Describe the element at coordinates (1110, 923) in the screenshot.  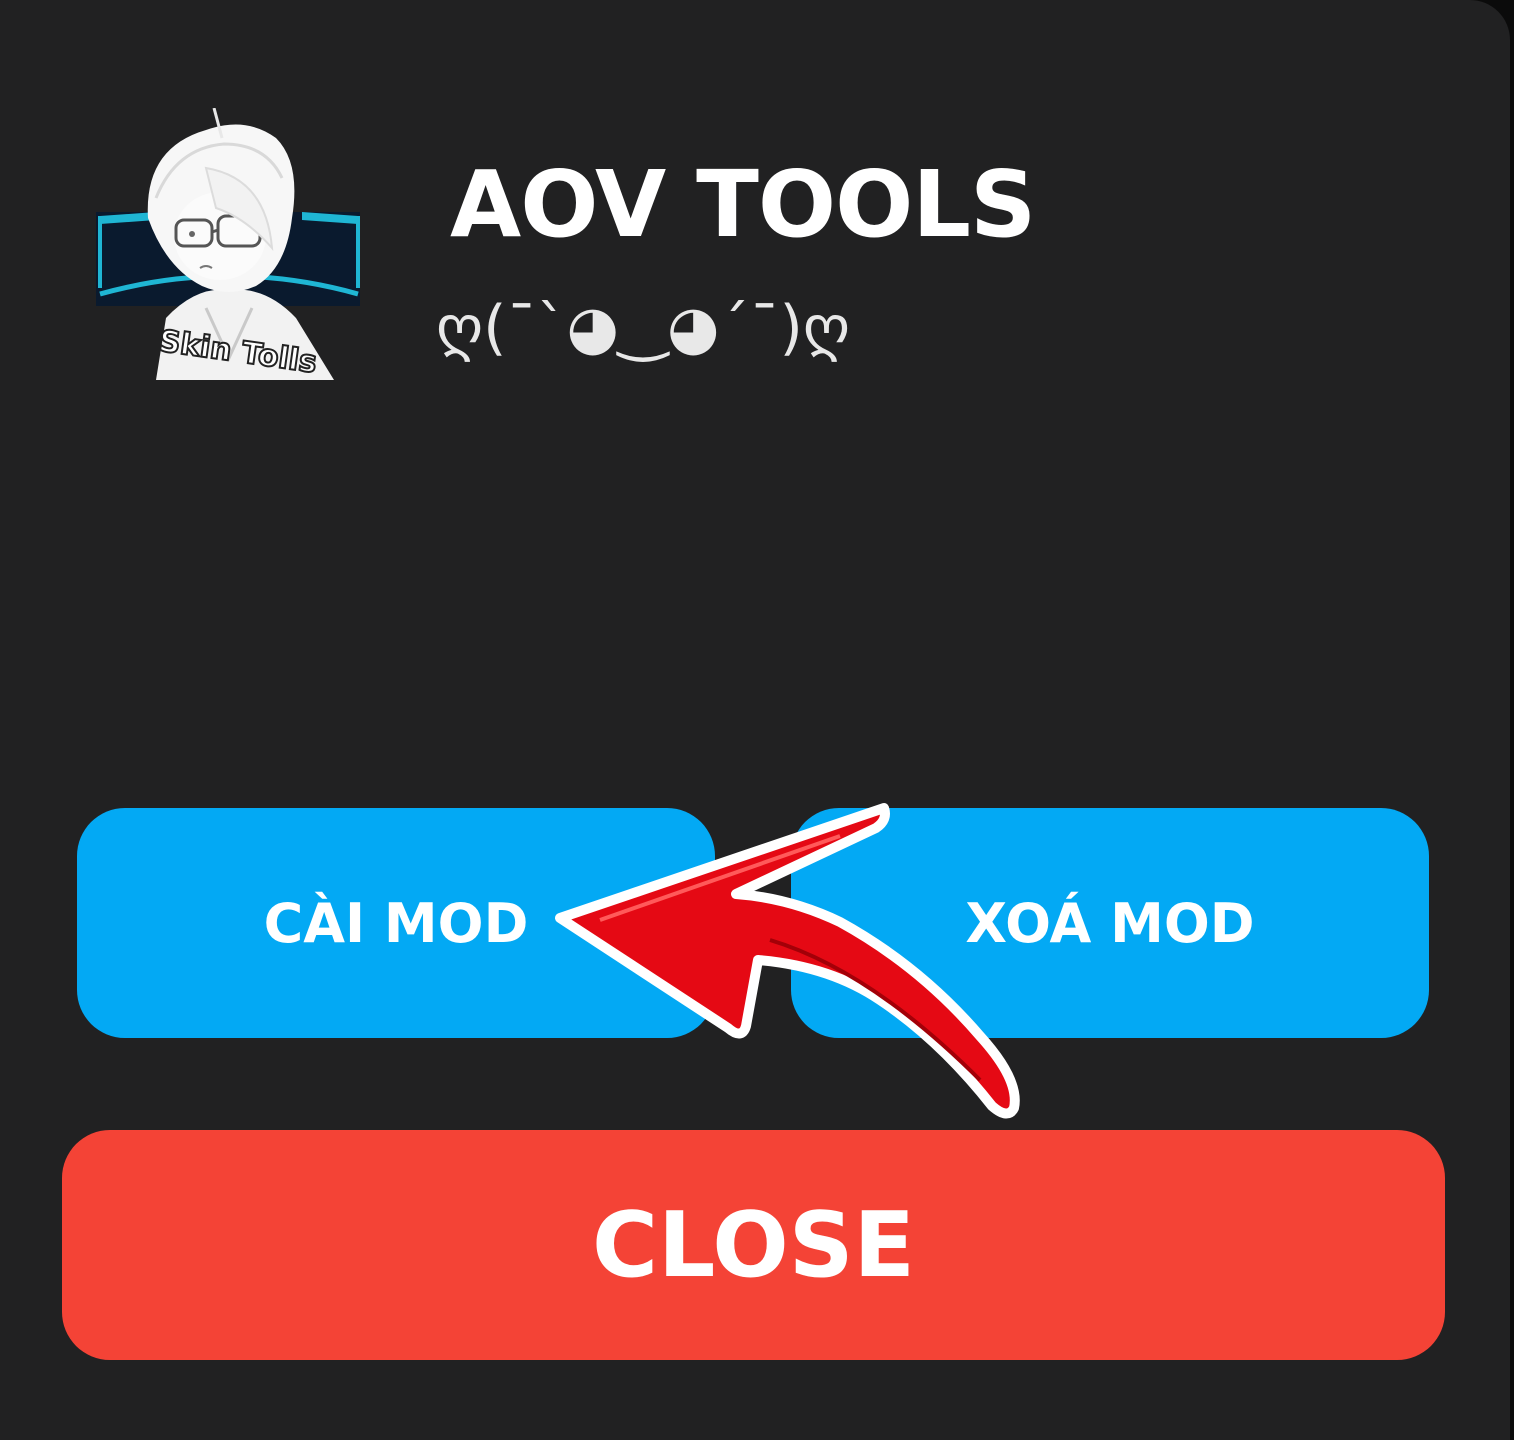
I see `remove-mod-button: XOÁ MOD` at that location.